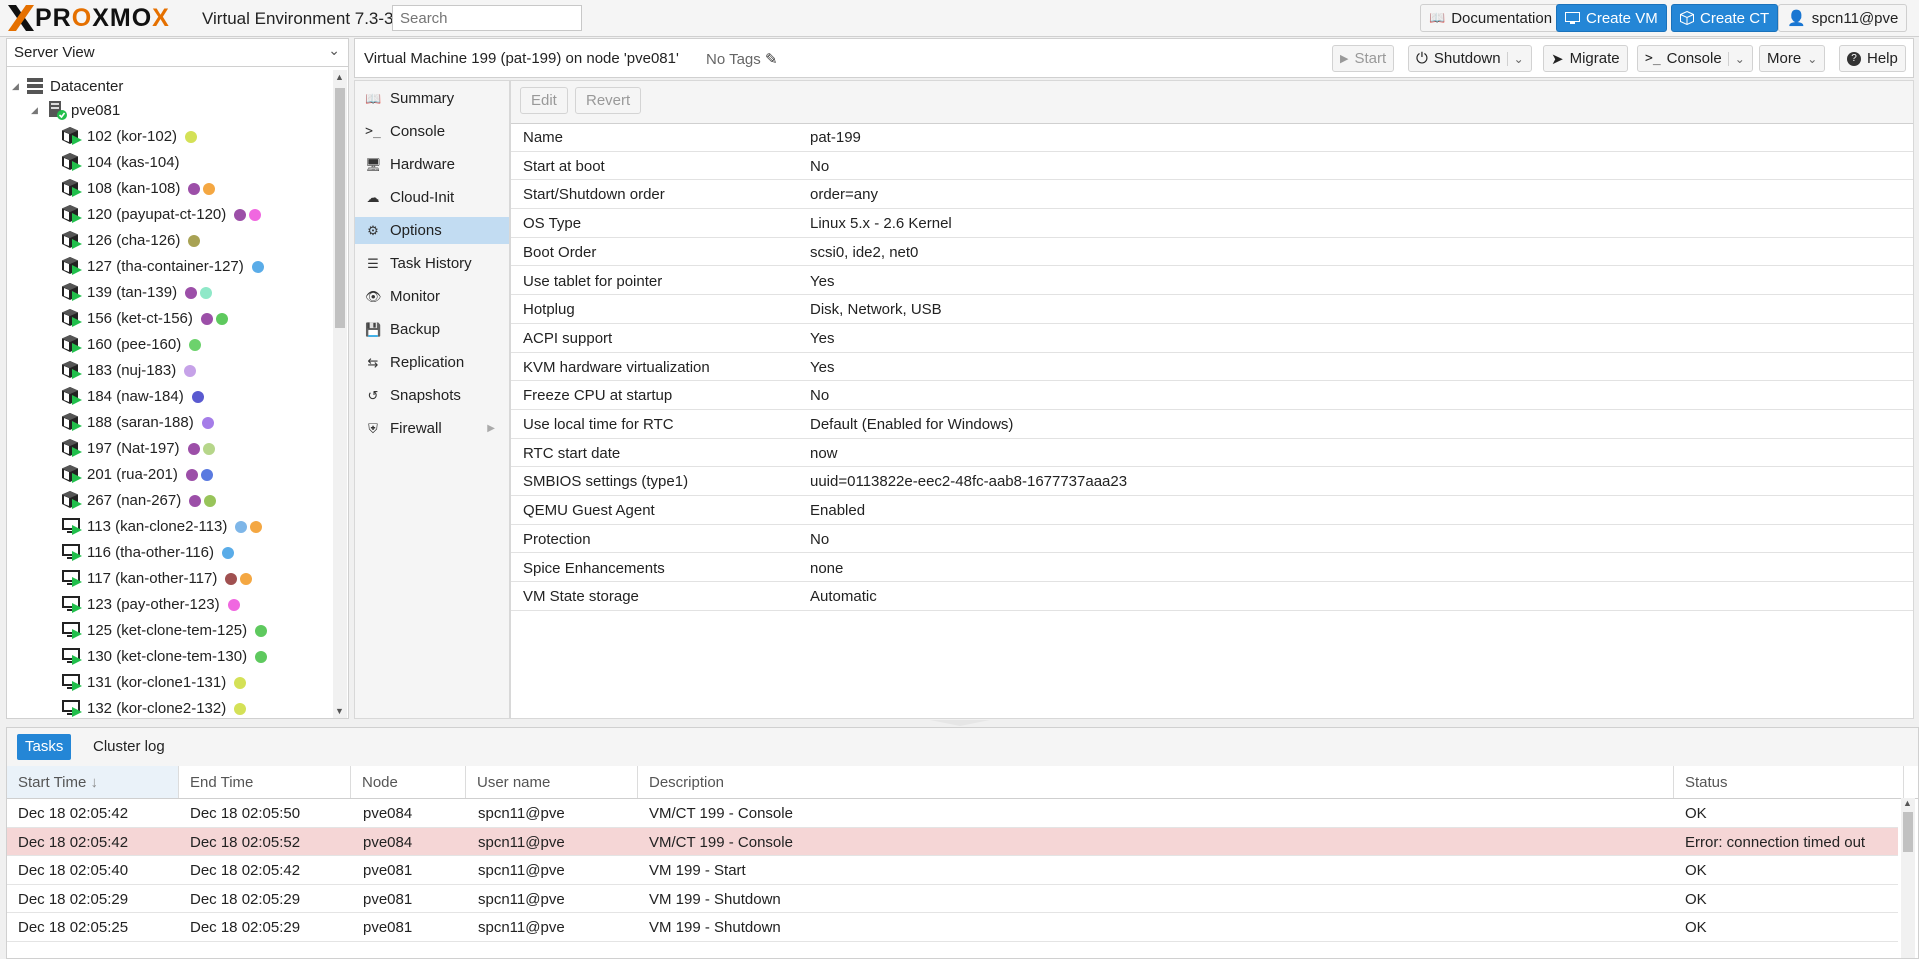 The height and width of the screenshot is (959, 1919). I want to click on tree-item-datacenter: ◢ Datacenter, so click(67, 86).